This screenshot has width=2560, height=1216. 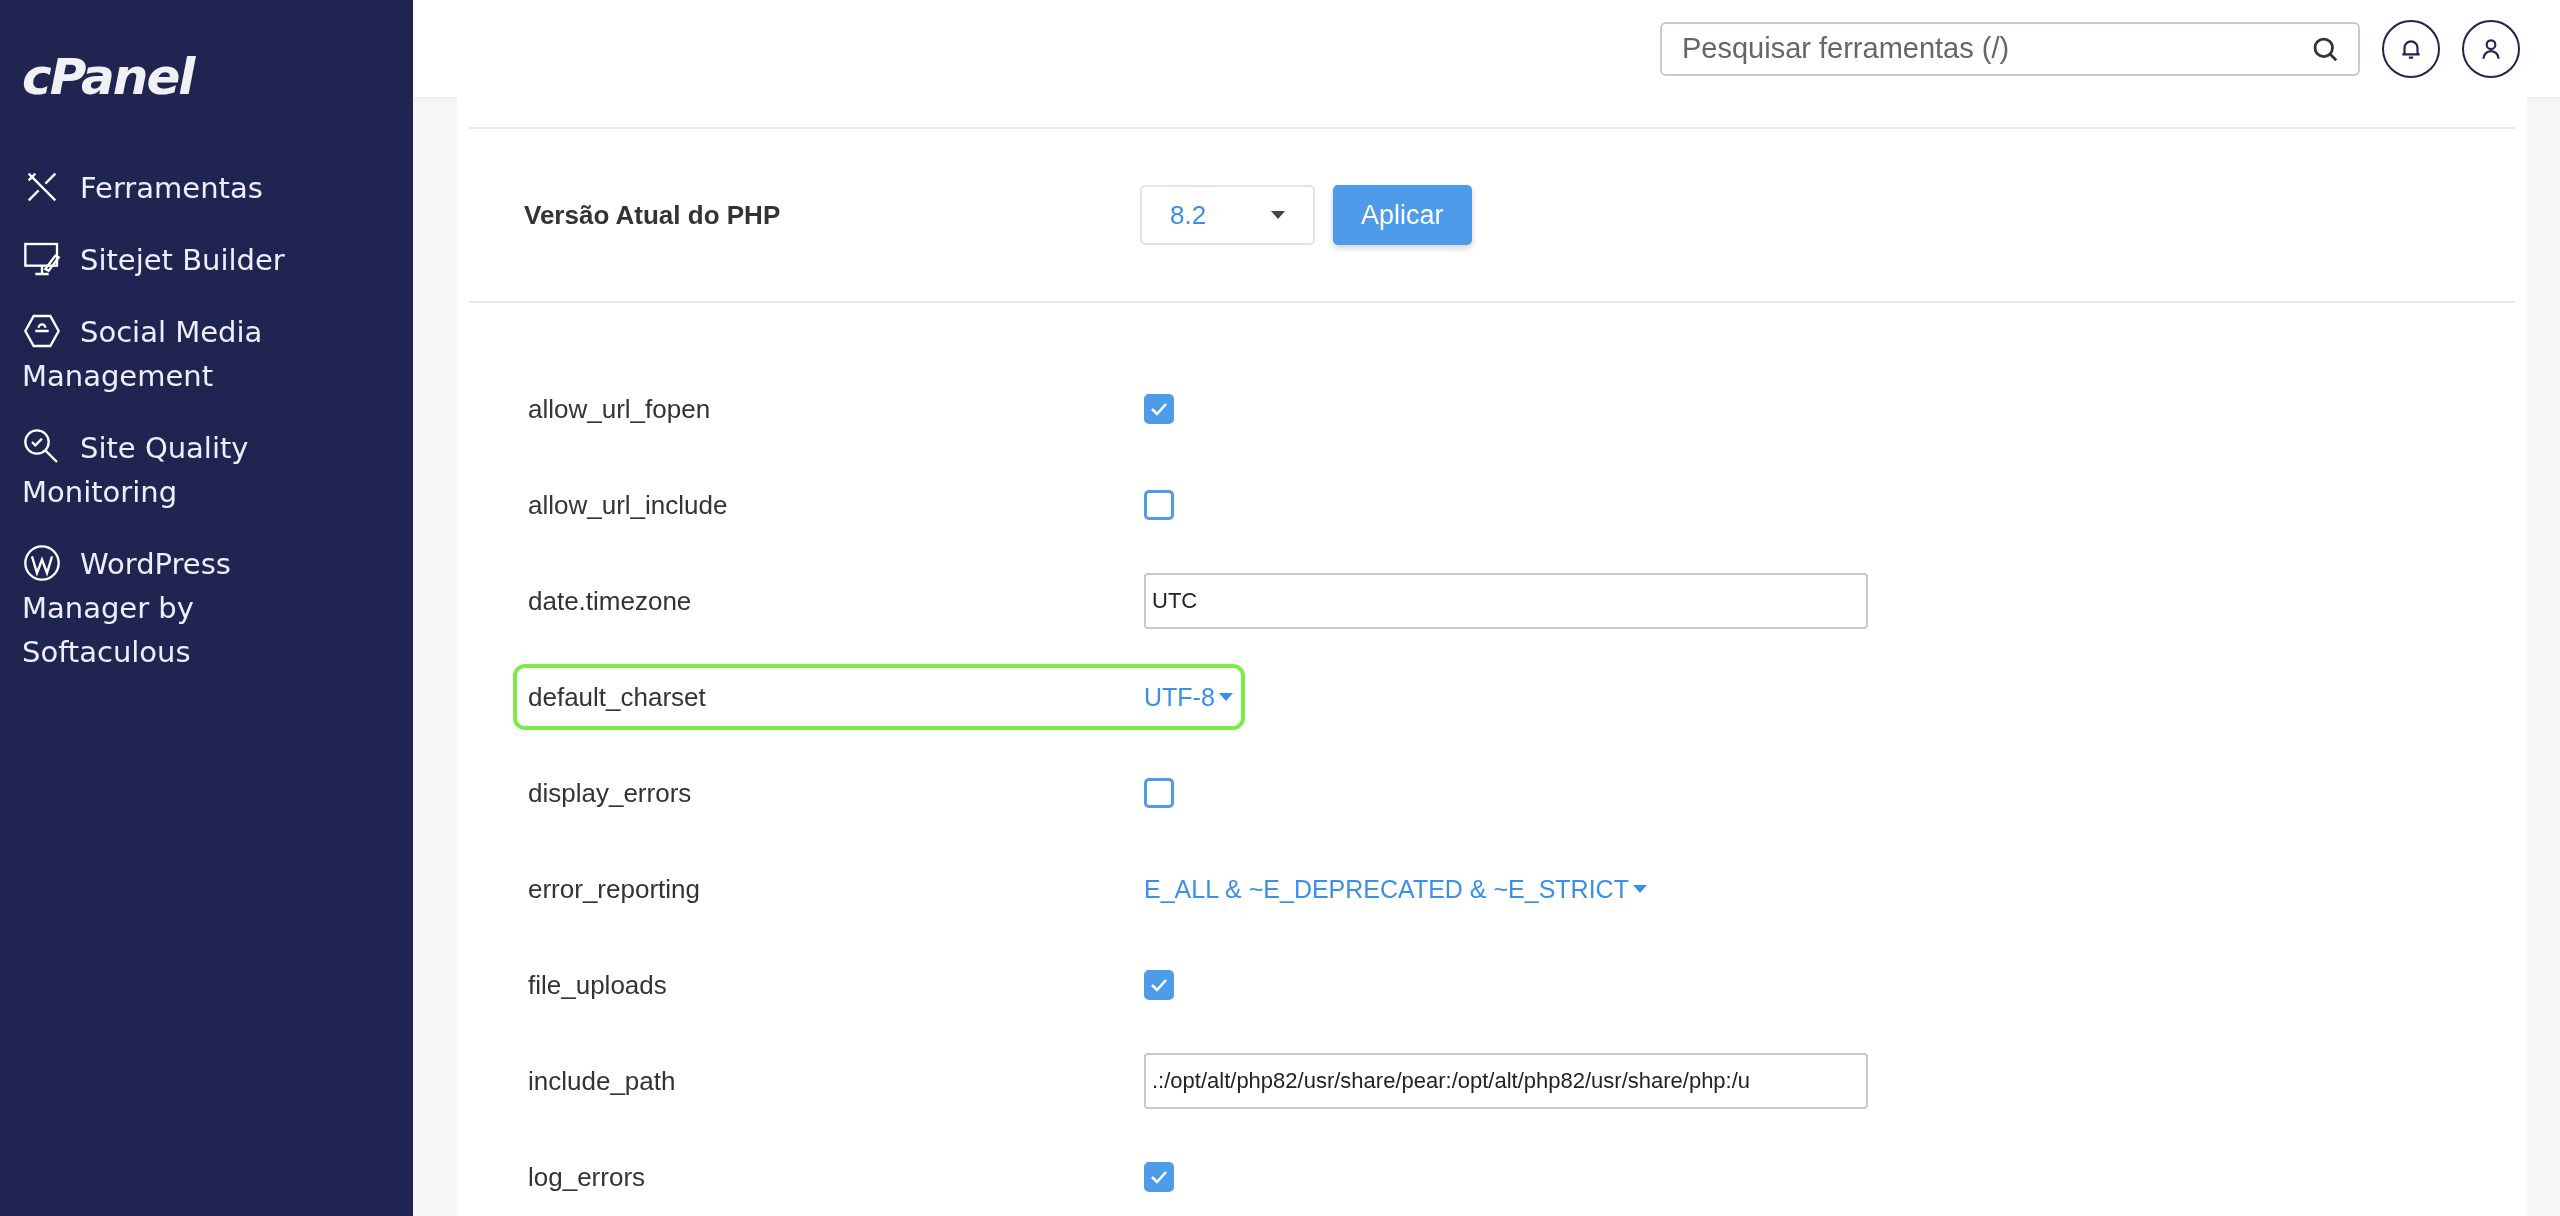 I want to click on sidebar-item: Sitejet Builder, so click(x=172, y=260).